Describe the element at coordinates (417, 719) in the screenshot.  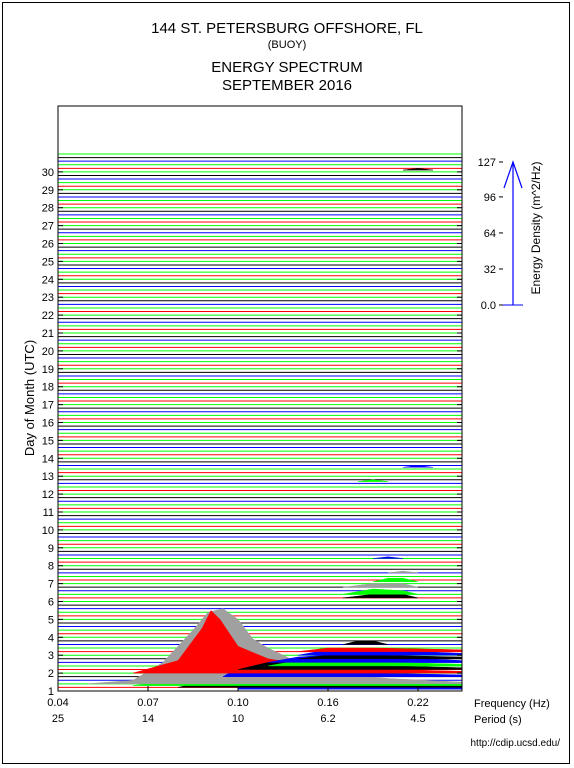
I see `x-tick-period-label: 4.5` at that location.